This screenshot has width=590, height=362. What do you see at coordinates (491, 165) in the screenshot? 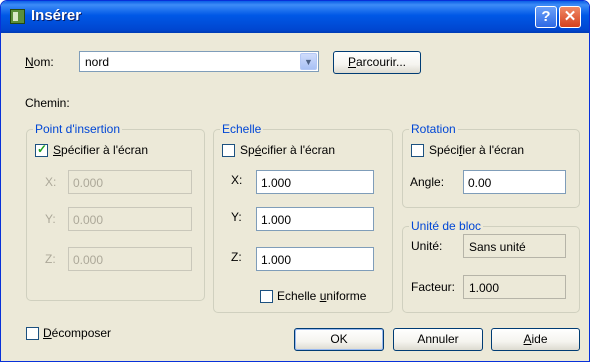
I see `rotation-group: Rotation` at bounding box center [491, 165].